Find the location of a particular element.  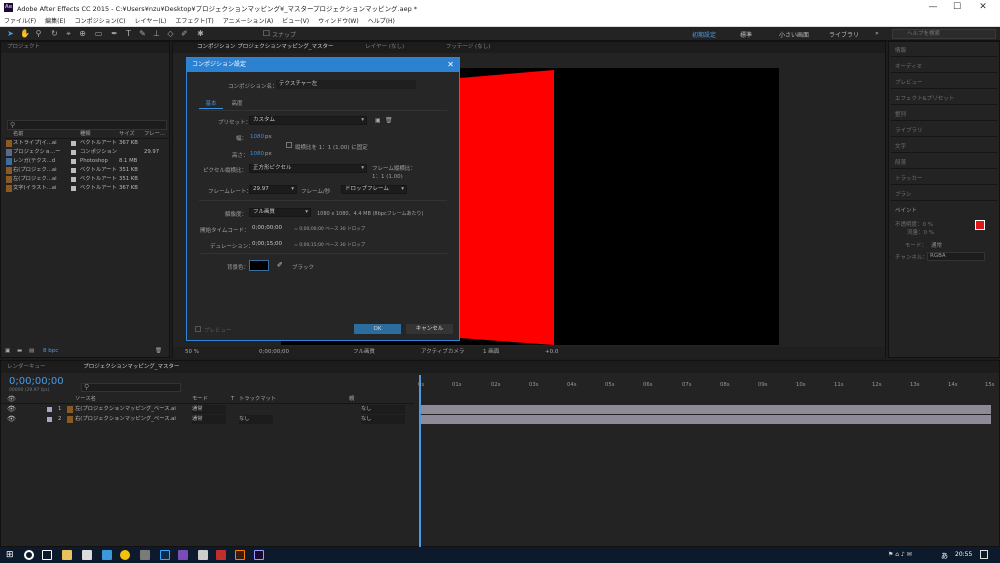

tab-timeline-comp: プロジェクションマッピング_マスター is located at coordinates (131, 367).